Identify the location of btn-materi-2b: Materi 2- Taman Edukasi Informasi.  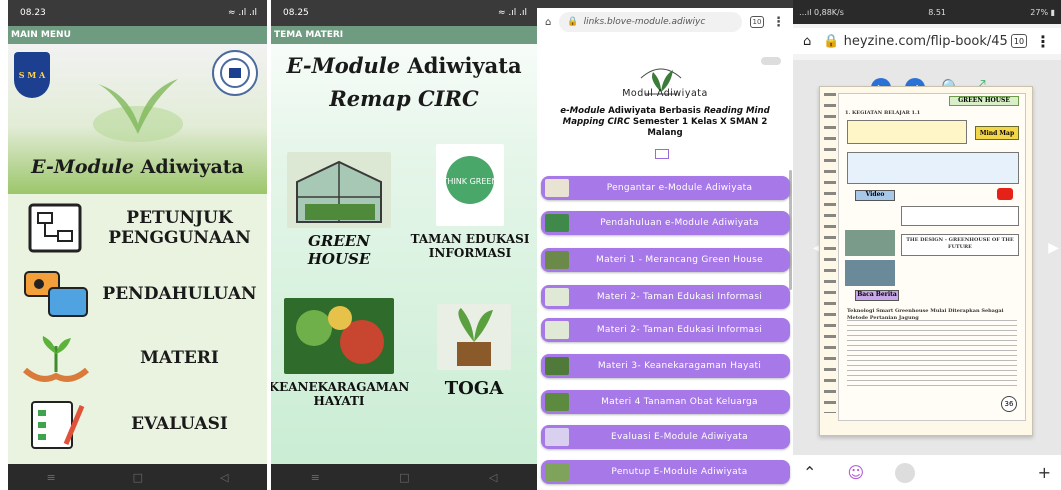
(665, 330).